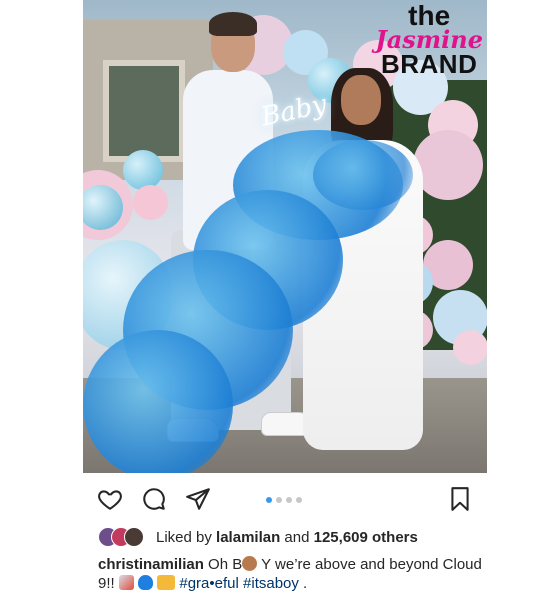 This screenshot has width=536, height=593. I want to click on boy-face-emoji, so click(250, 563).